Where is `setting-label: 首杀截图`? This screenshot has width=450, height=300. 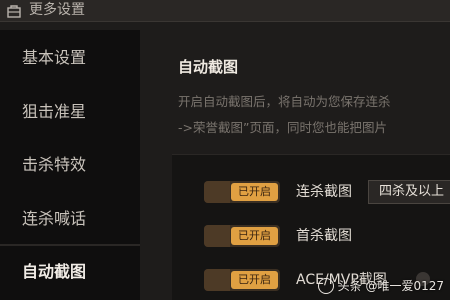 setting-label: 首杀截图 is located at coordinates (324, 236).